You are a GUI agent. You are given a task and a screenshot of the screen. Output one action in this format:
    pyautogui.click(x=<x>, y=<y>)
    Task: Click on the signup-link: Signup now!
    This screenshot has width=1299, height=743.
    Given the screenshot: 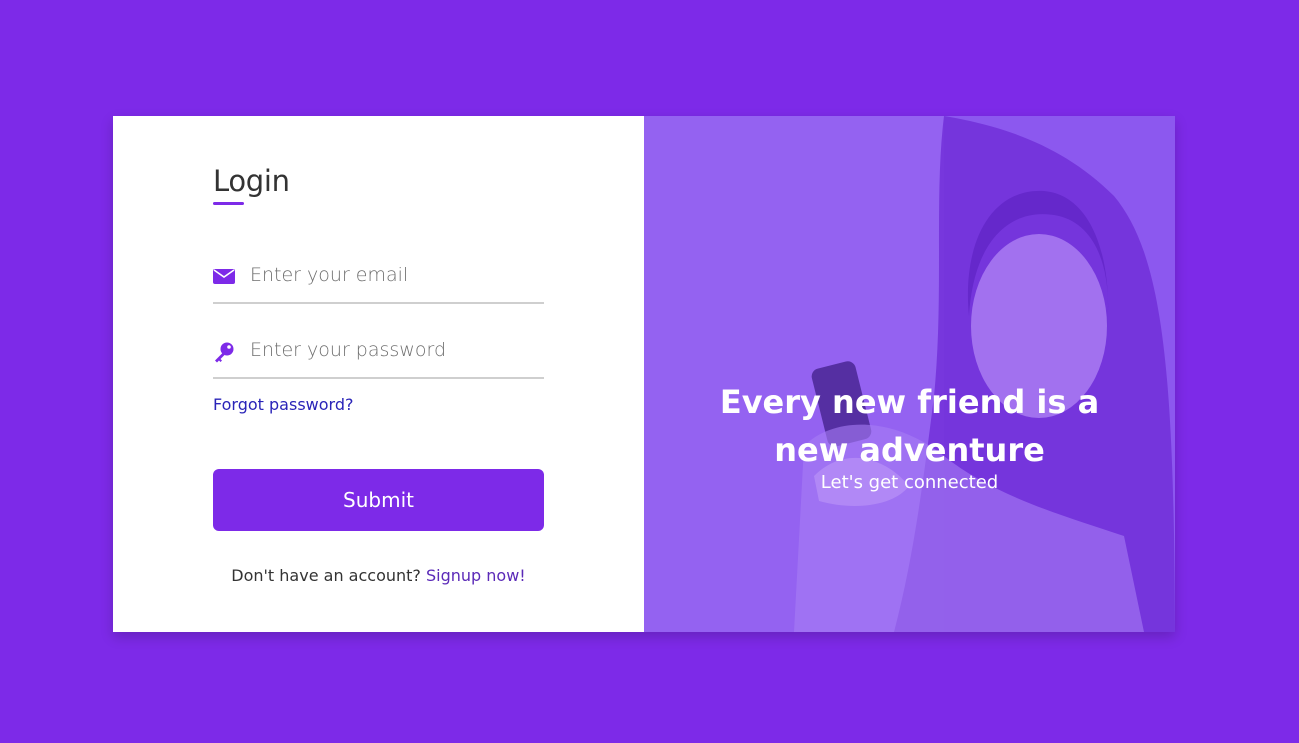 What is the action you would take?
    pyautogui.click(x=476, y=575)
    